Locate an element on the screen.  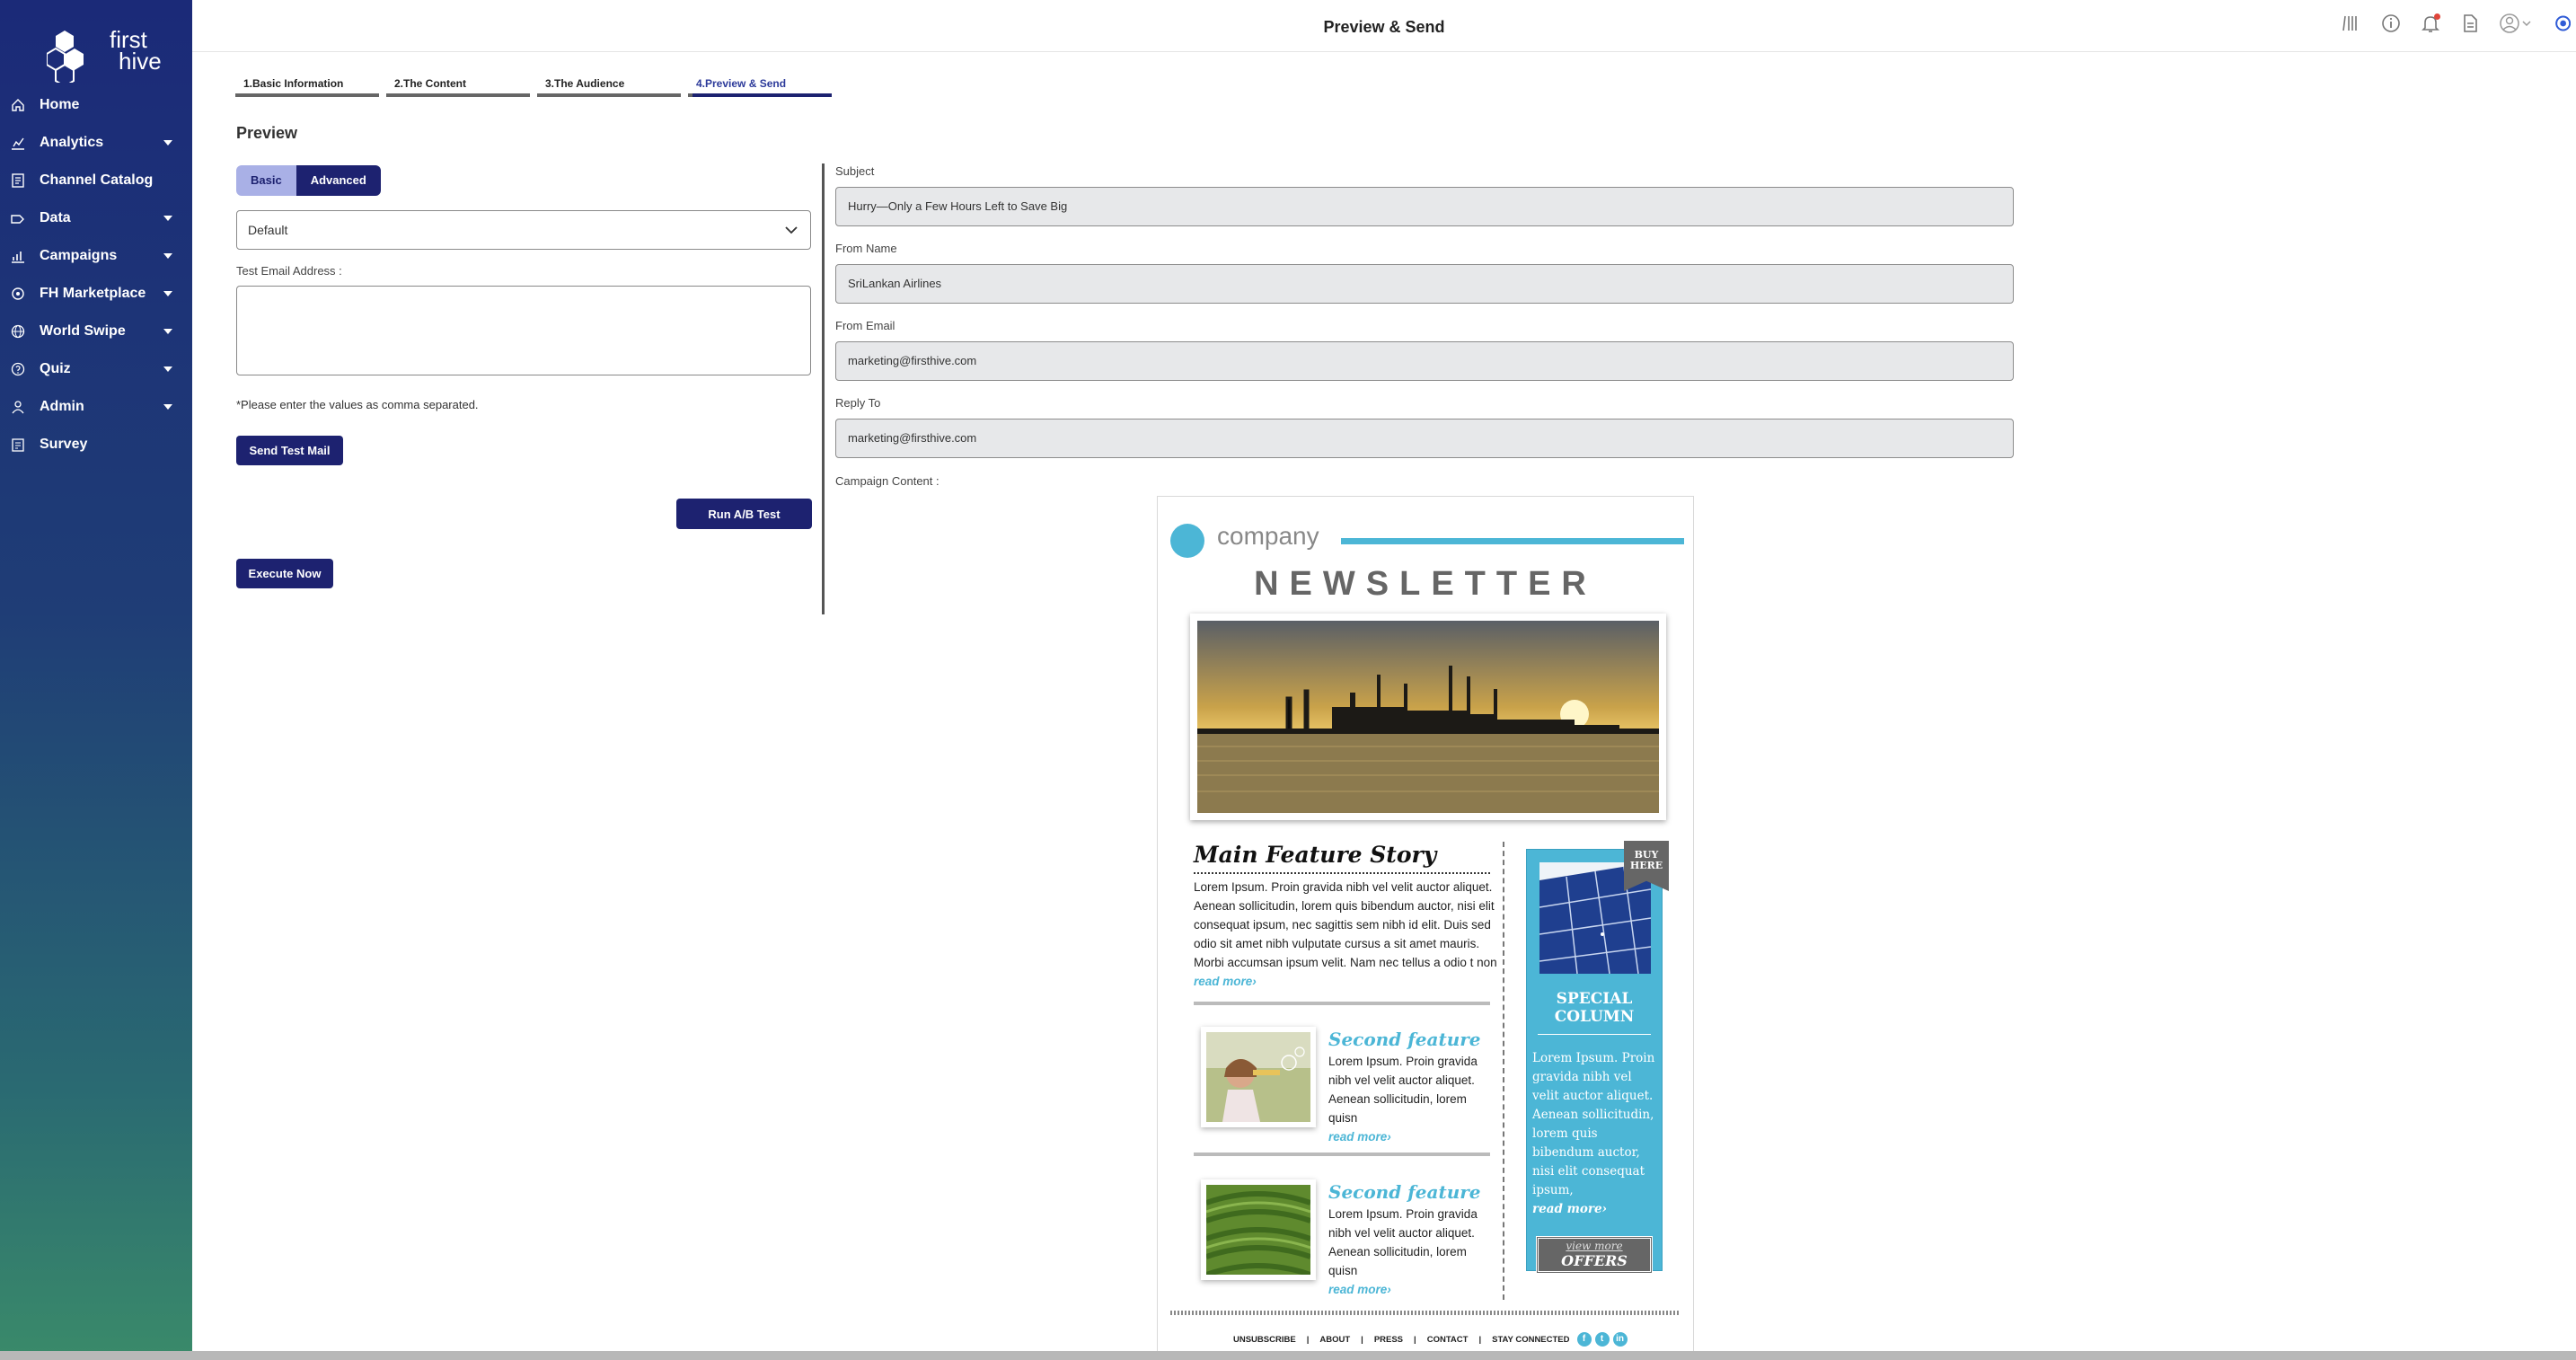
from-email-label: From Email is located at coordinates (865, 325).